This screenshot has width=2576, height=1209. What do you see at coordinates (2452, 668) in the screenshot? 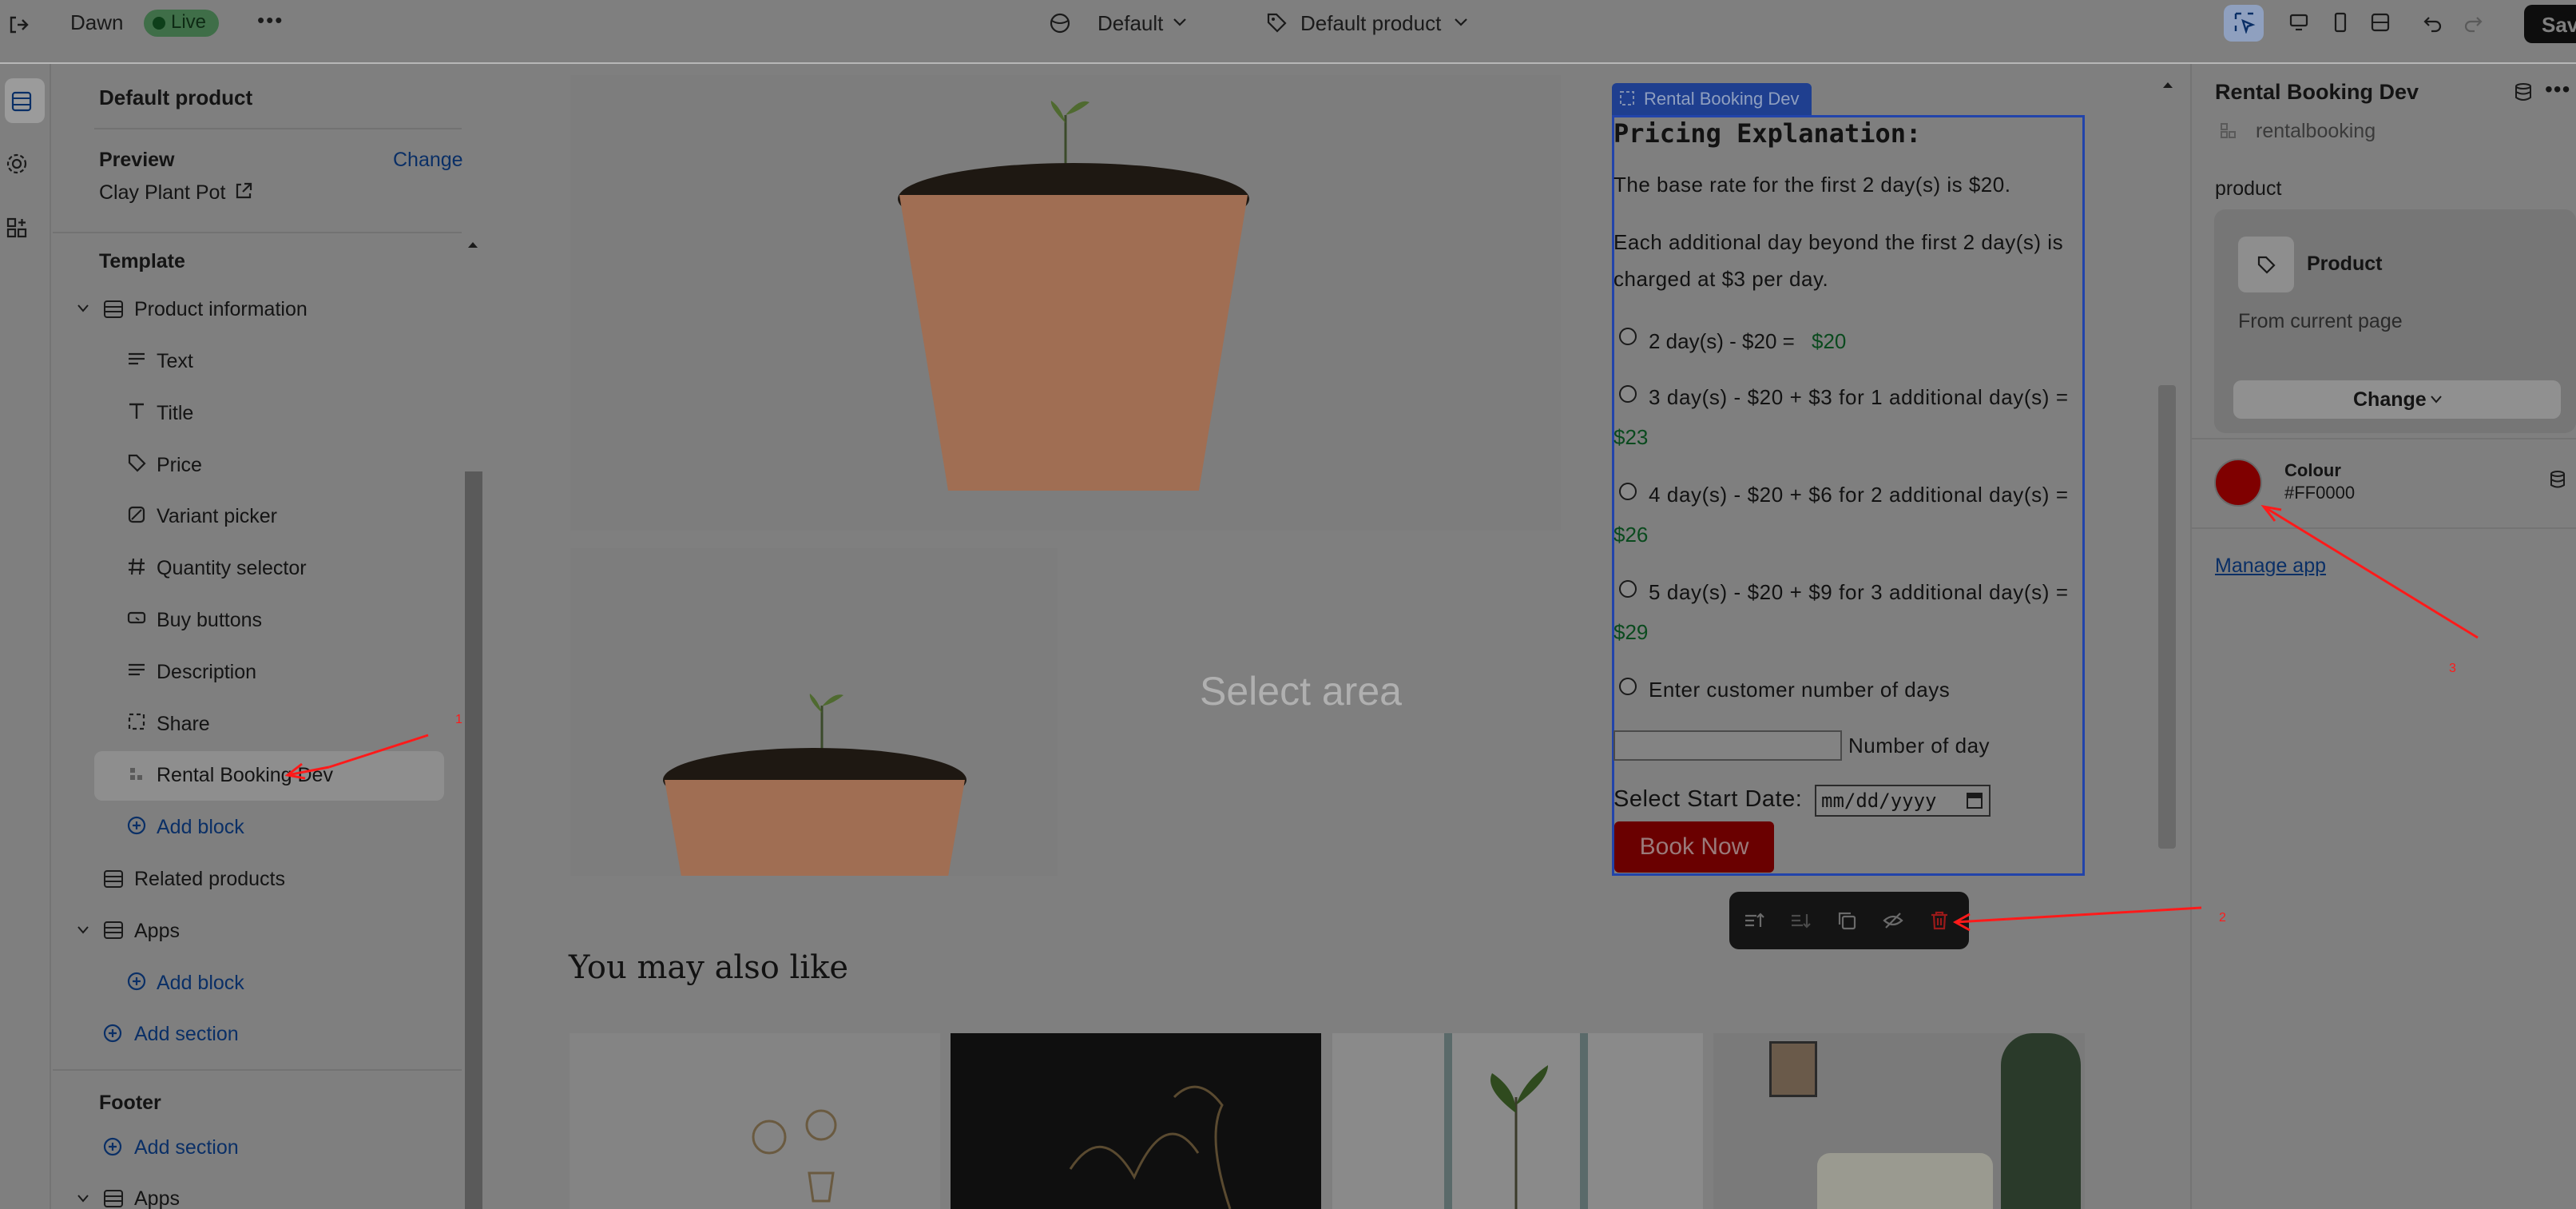
I see `annotation-number: 3` at bounding box center [2452, 668].